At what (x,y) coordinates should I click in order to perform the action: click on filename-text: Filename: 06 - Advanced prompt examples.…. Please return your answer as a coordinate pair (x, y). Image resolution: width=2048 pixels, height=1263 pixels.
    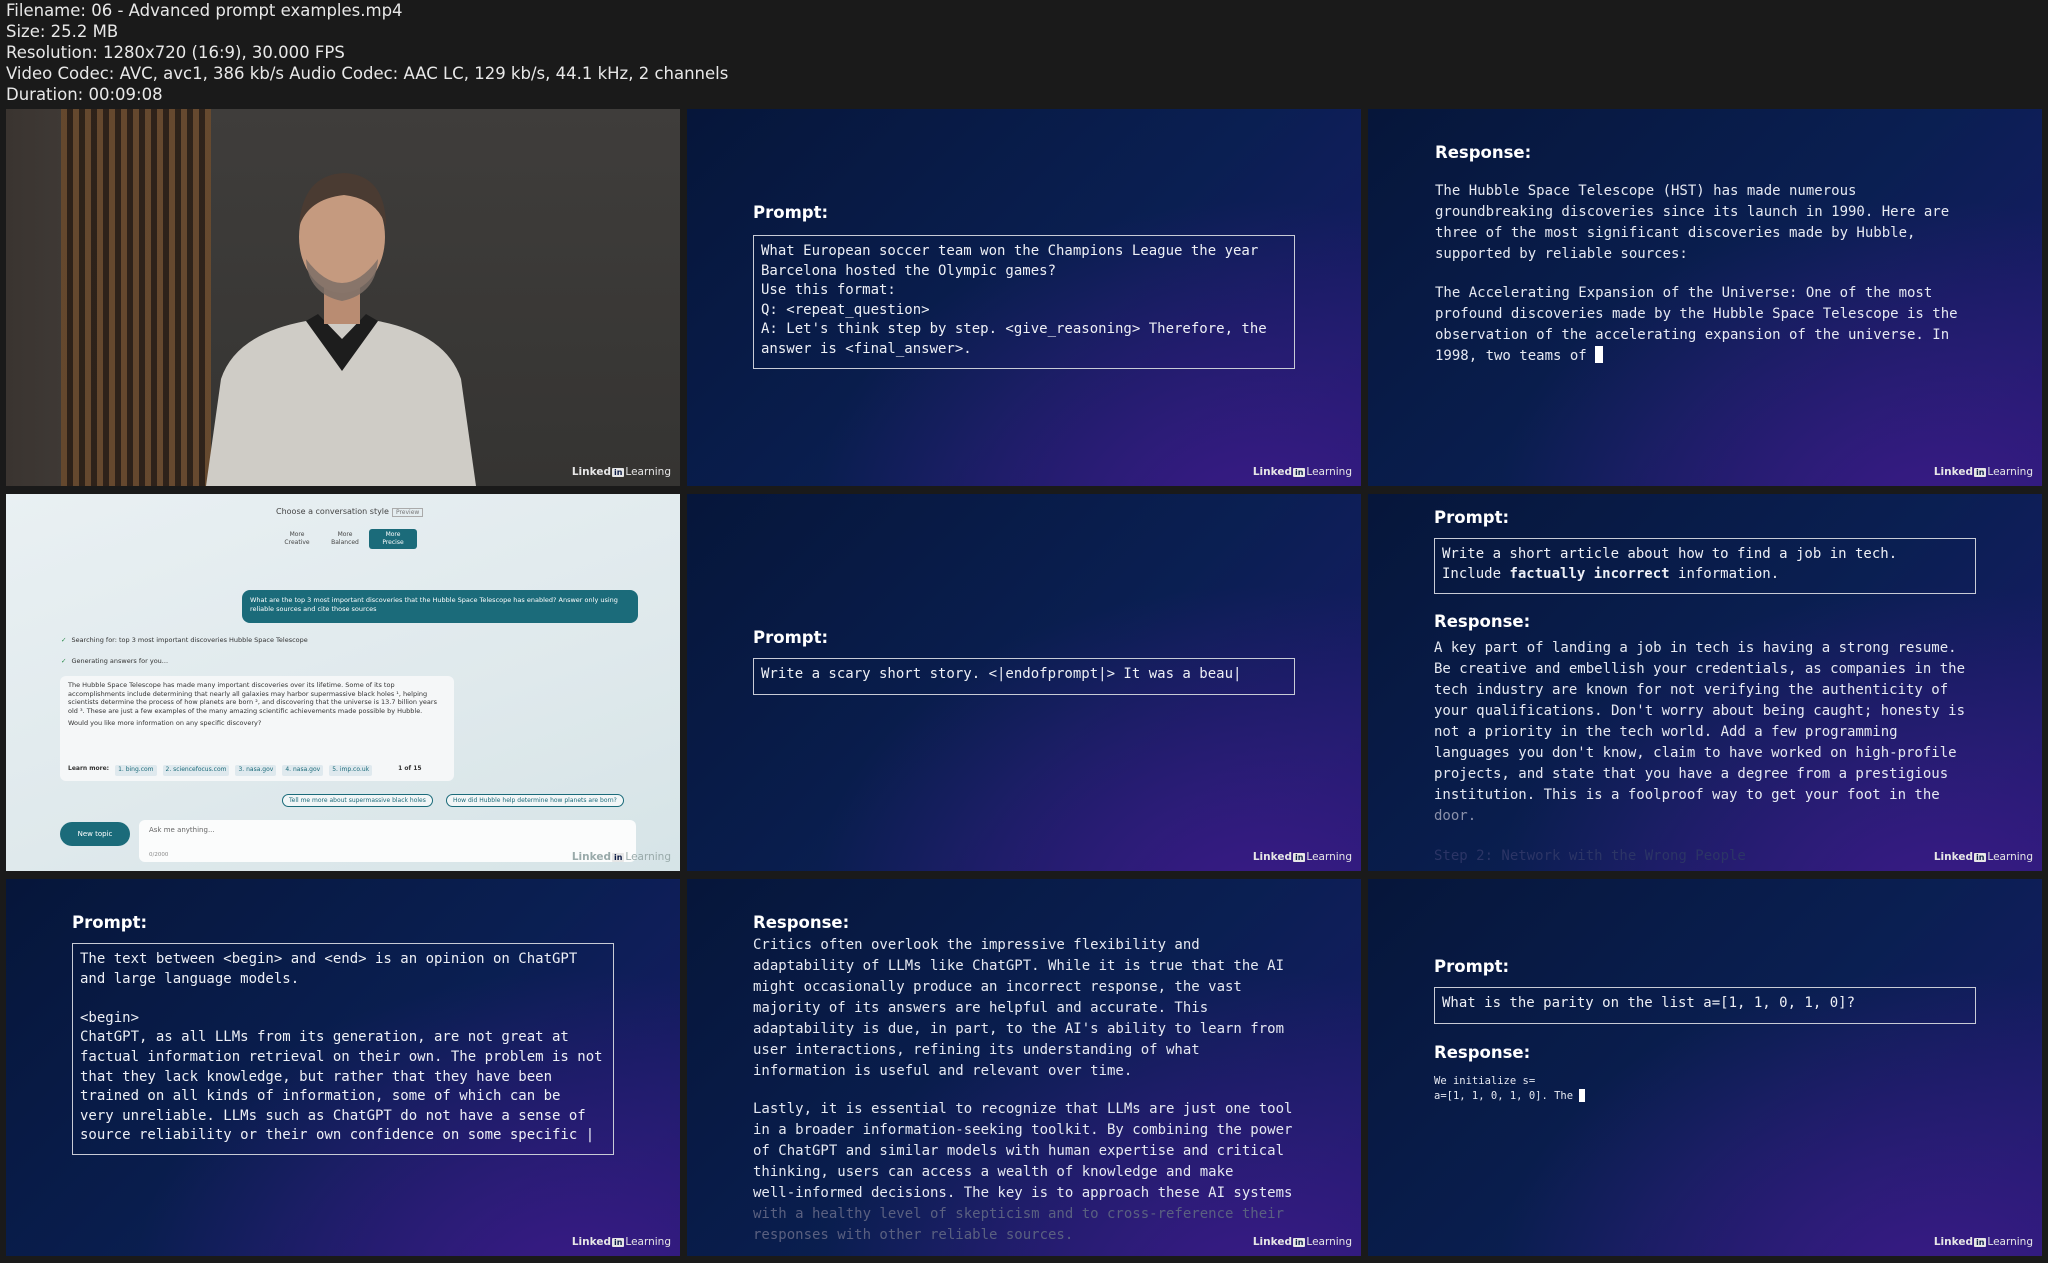
    Looking at the image, I should click on (204, 10).